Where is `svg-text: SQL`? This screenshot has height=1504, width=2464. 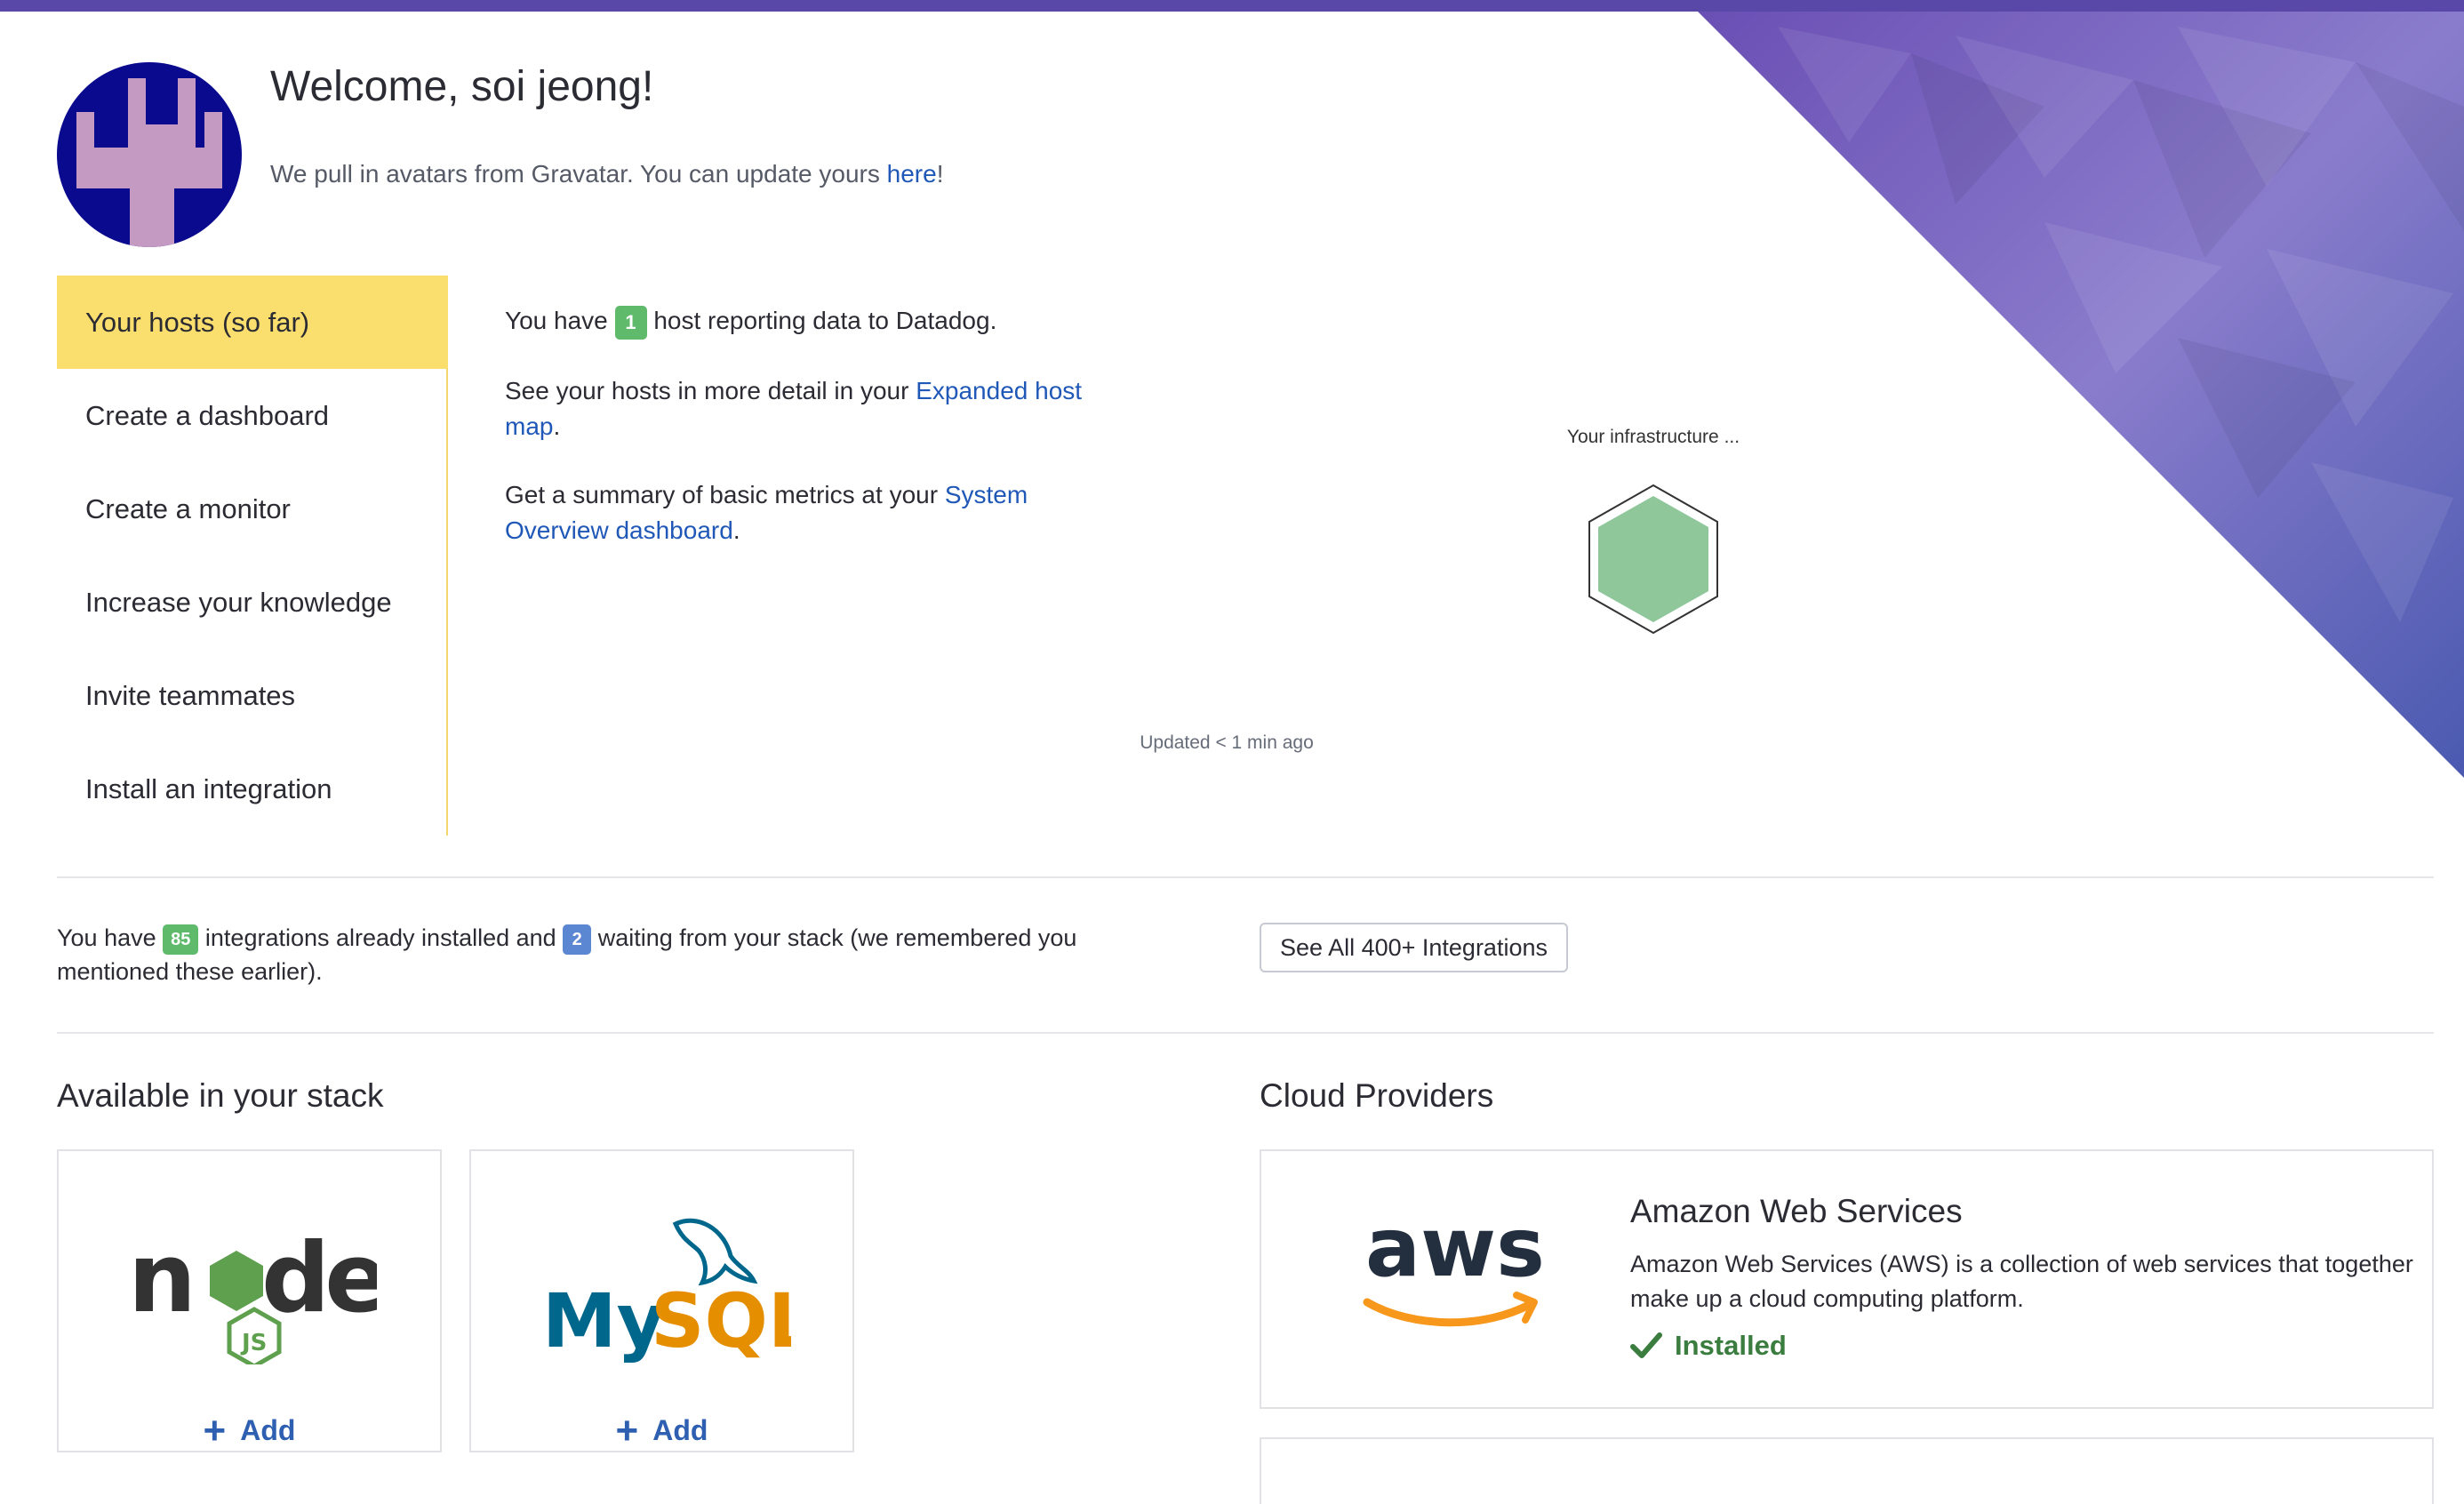 svg-text: SQL is located at coordinates (721, 1320).